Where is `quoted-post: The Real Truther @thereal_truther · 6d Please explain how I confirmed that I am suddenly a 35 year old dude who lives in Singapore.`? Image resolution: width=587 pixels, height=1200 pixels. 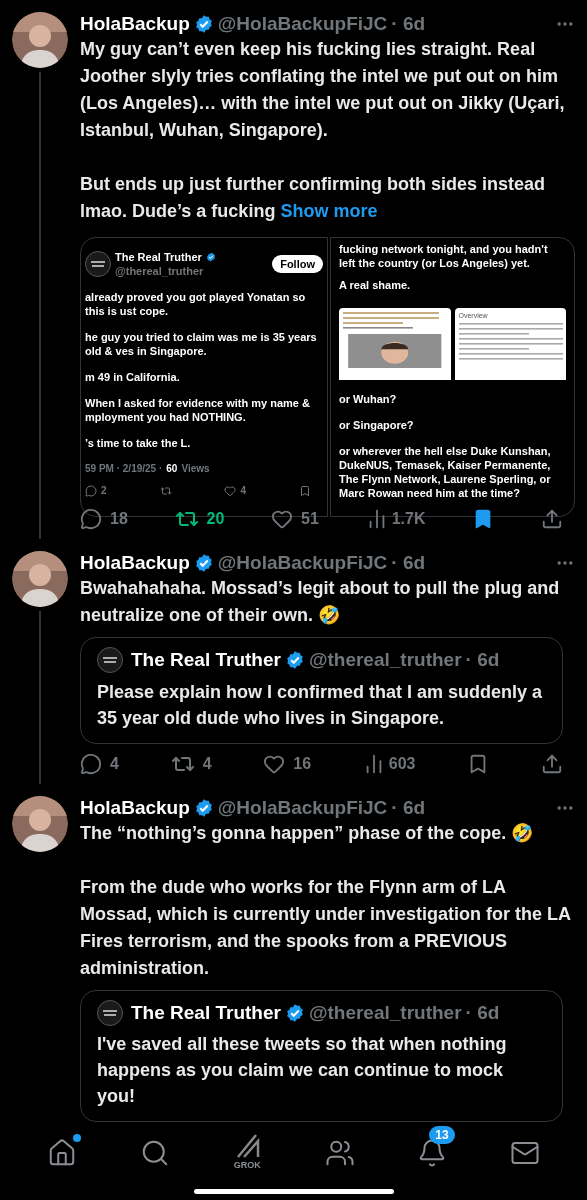 quoted-post: The Real Truther @thereal_truther · 6d Please explain how I confirmed that I am suddenly a 35 year old dude who lives in Singapore. is located at coordinates (321, 690).